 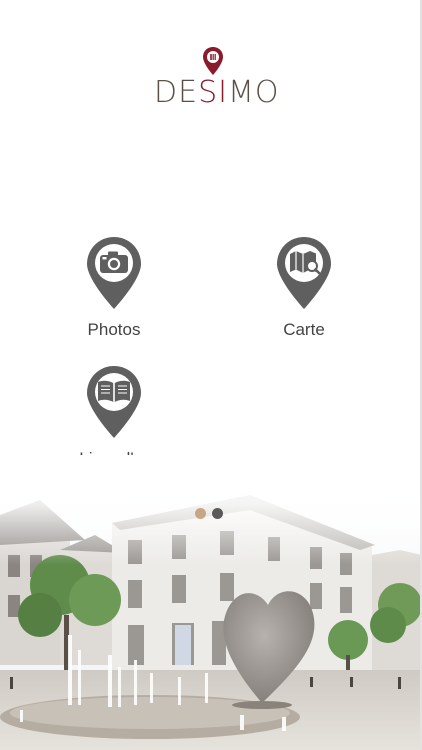 What do you see at coordinates (114, 273) in the screenshot?
I see `camera-icon` at bounding box center [114, 273].